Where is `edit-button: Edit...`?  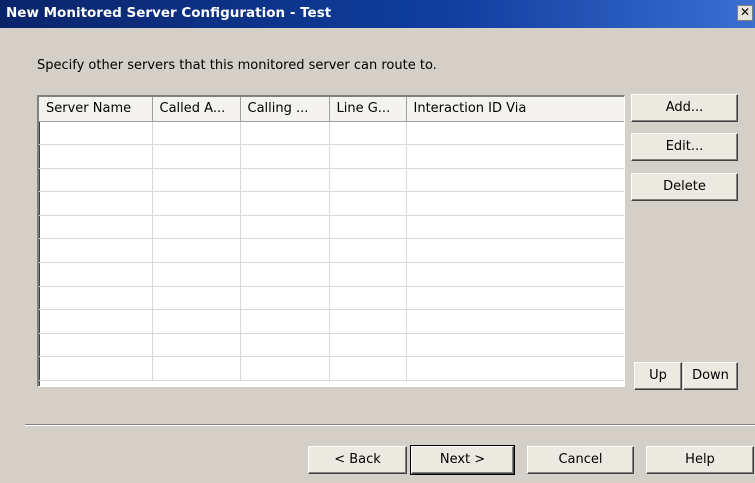
edit-button: Edit... is located at coordinates (684, 147).